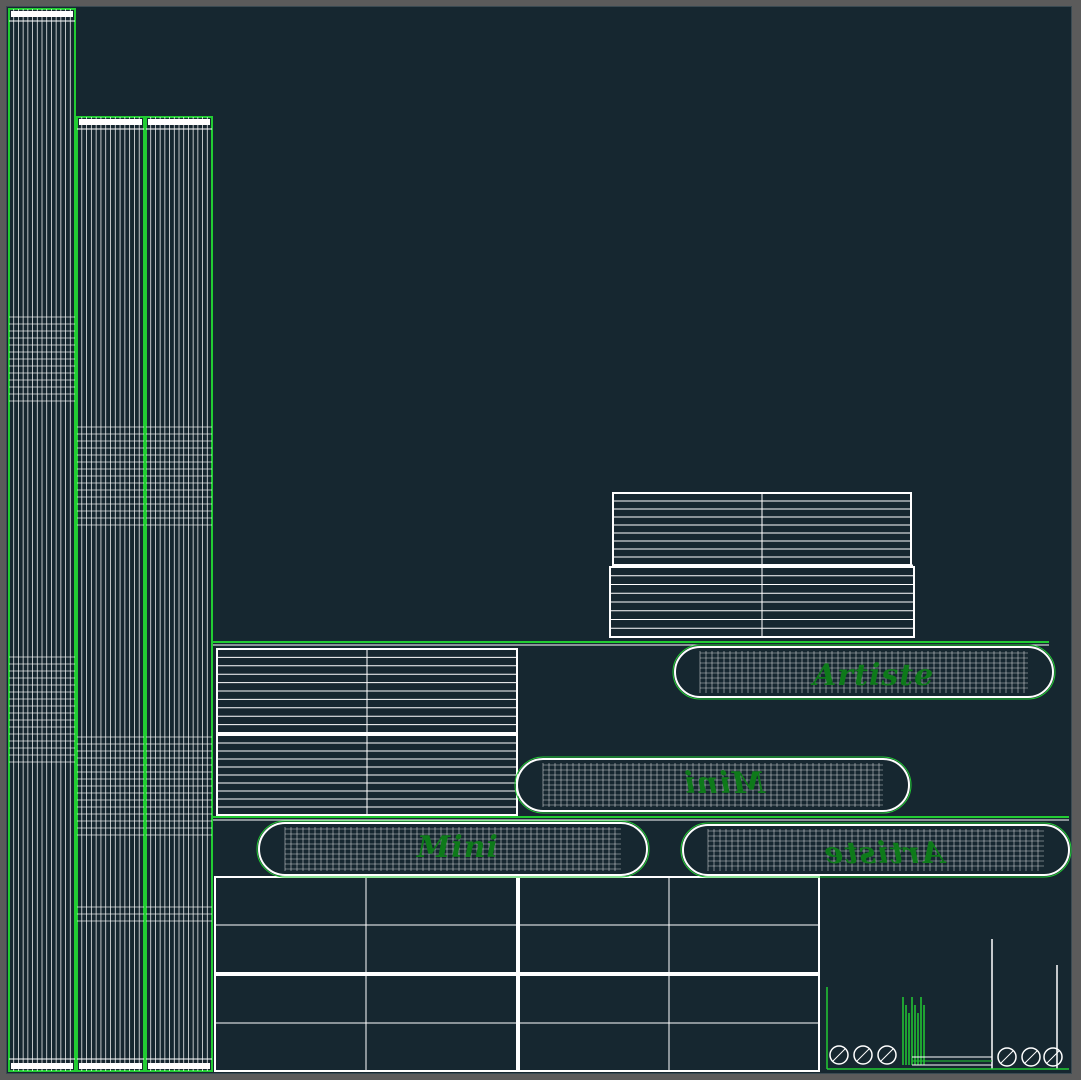  Describe the element at coordinates (458, 847) in the screenshot. I see `label-mini-bottom: Mini` at that location.